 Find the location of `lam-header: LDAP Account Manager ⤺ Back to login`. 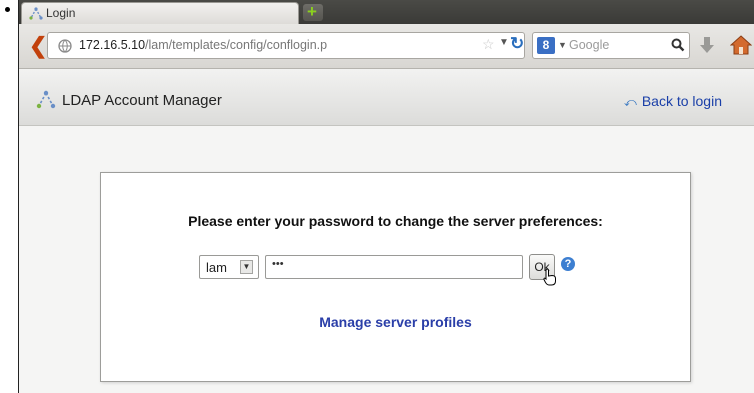

lam-header: LDAP Account Manager ⤺ Back to login is located at coordinates (386, 97).